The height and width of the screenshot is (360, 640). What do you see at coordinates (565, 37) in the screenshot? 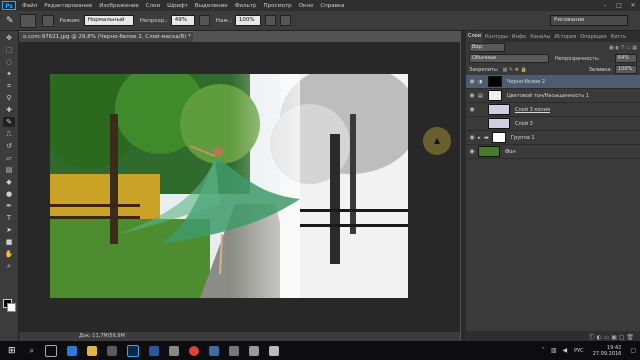
I see `tab-history: История` at bounding box center [565, 37].